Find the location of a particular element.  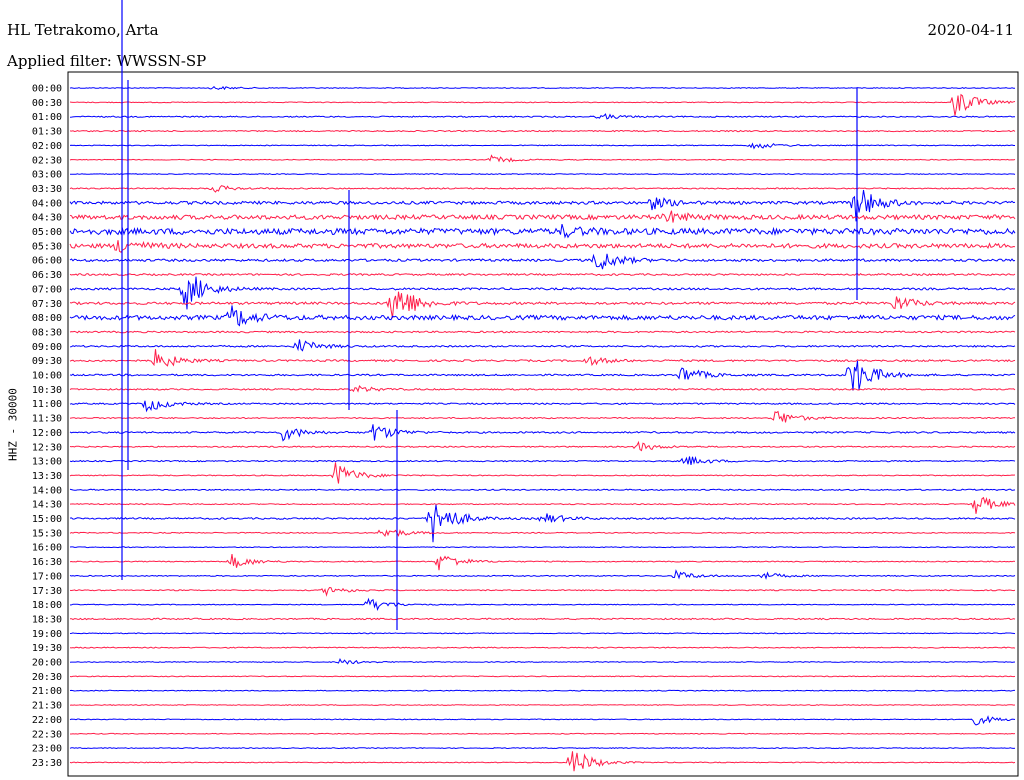

row-label: 17:30 is located at coordinates (47, 591).